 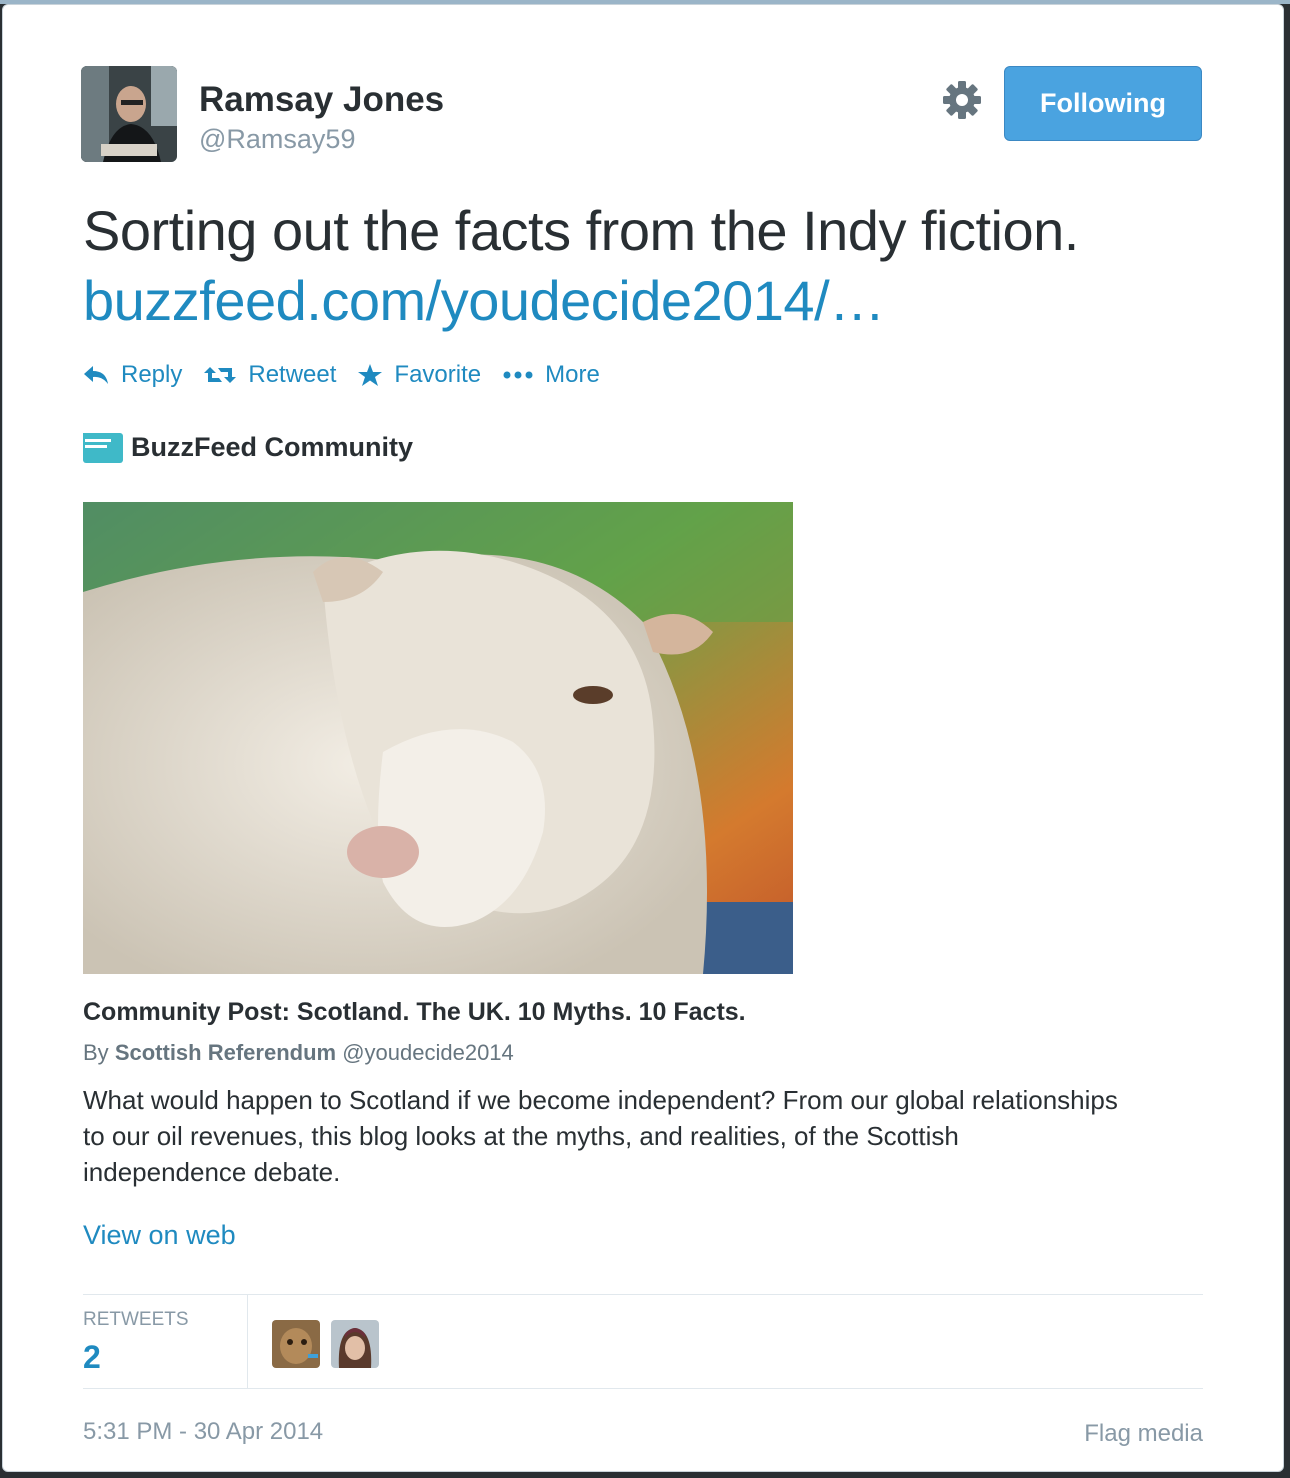 What do you see at coordinates (321, 100) in the screenshot?
I see `author-name: Ramsay Jones` at bounding box center [321, 100].